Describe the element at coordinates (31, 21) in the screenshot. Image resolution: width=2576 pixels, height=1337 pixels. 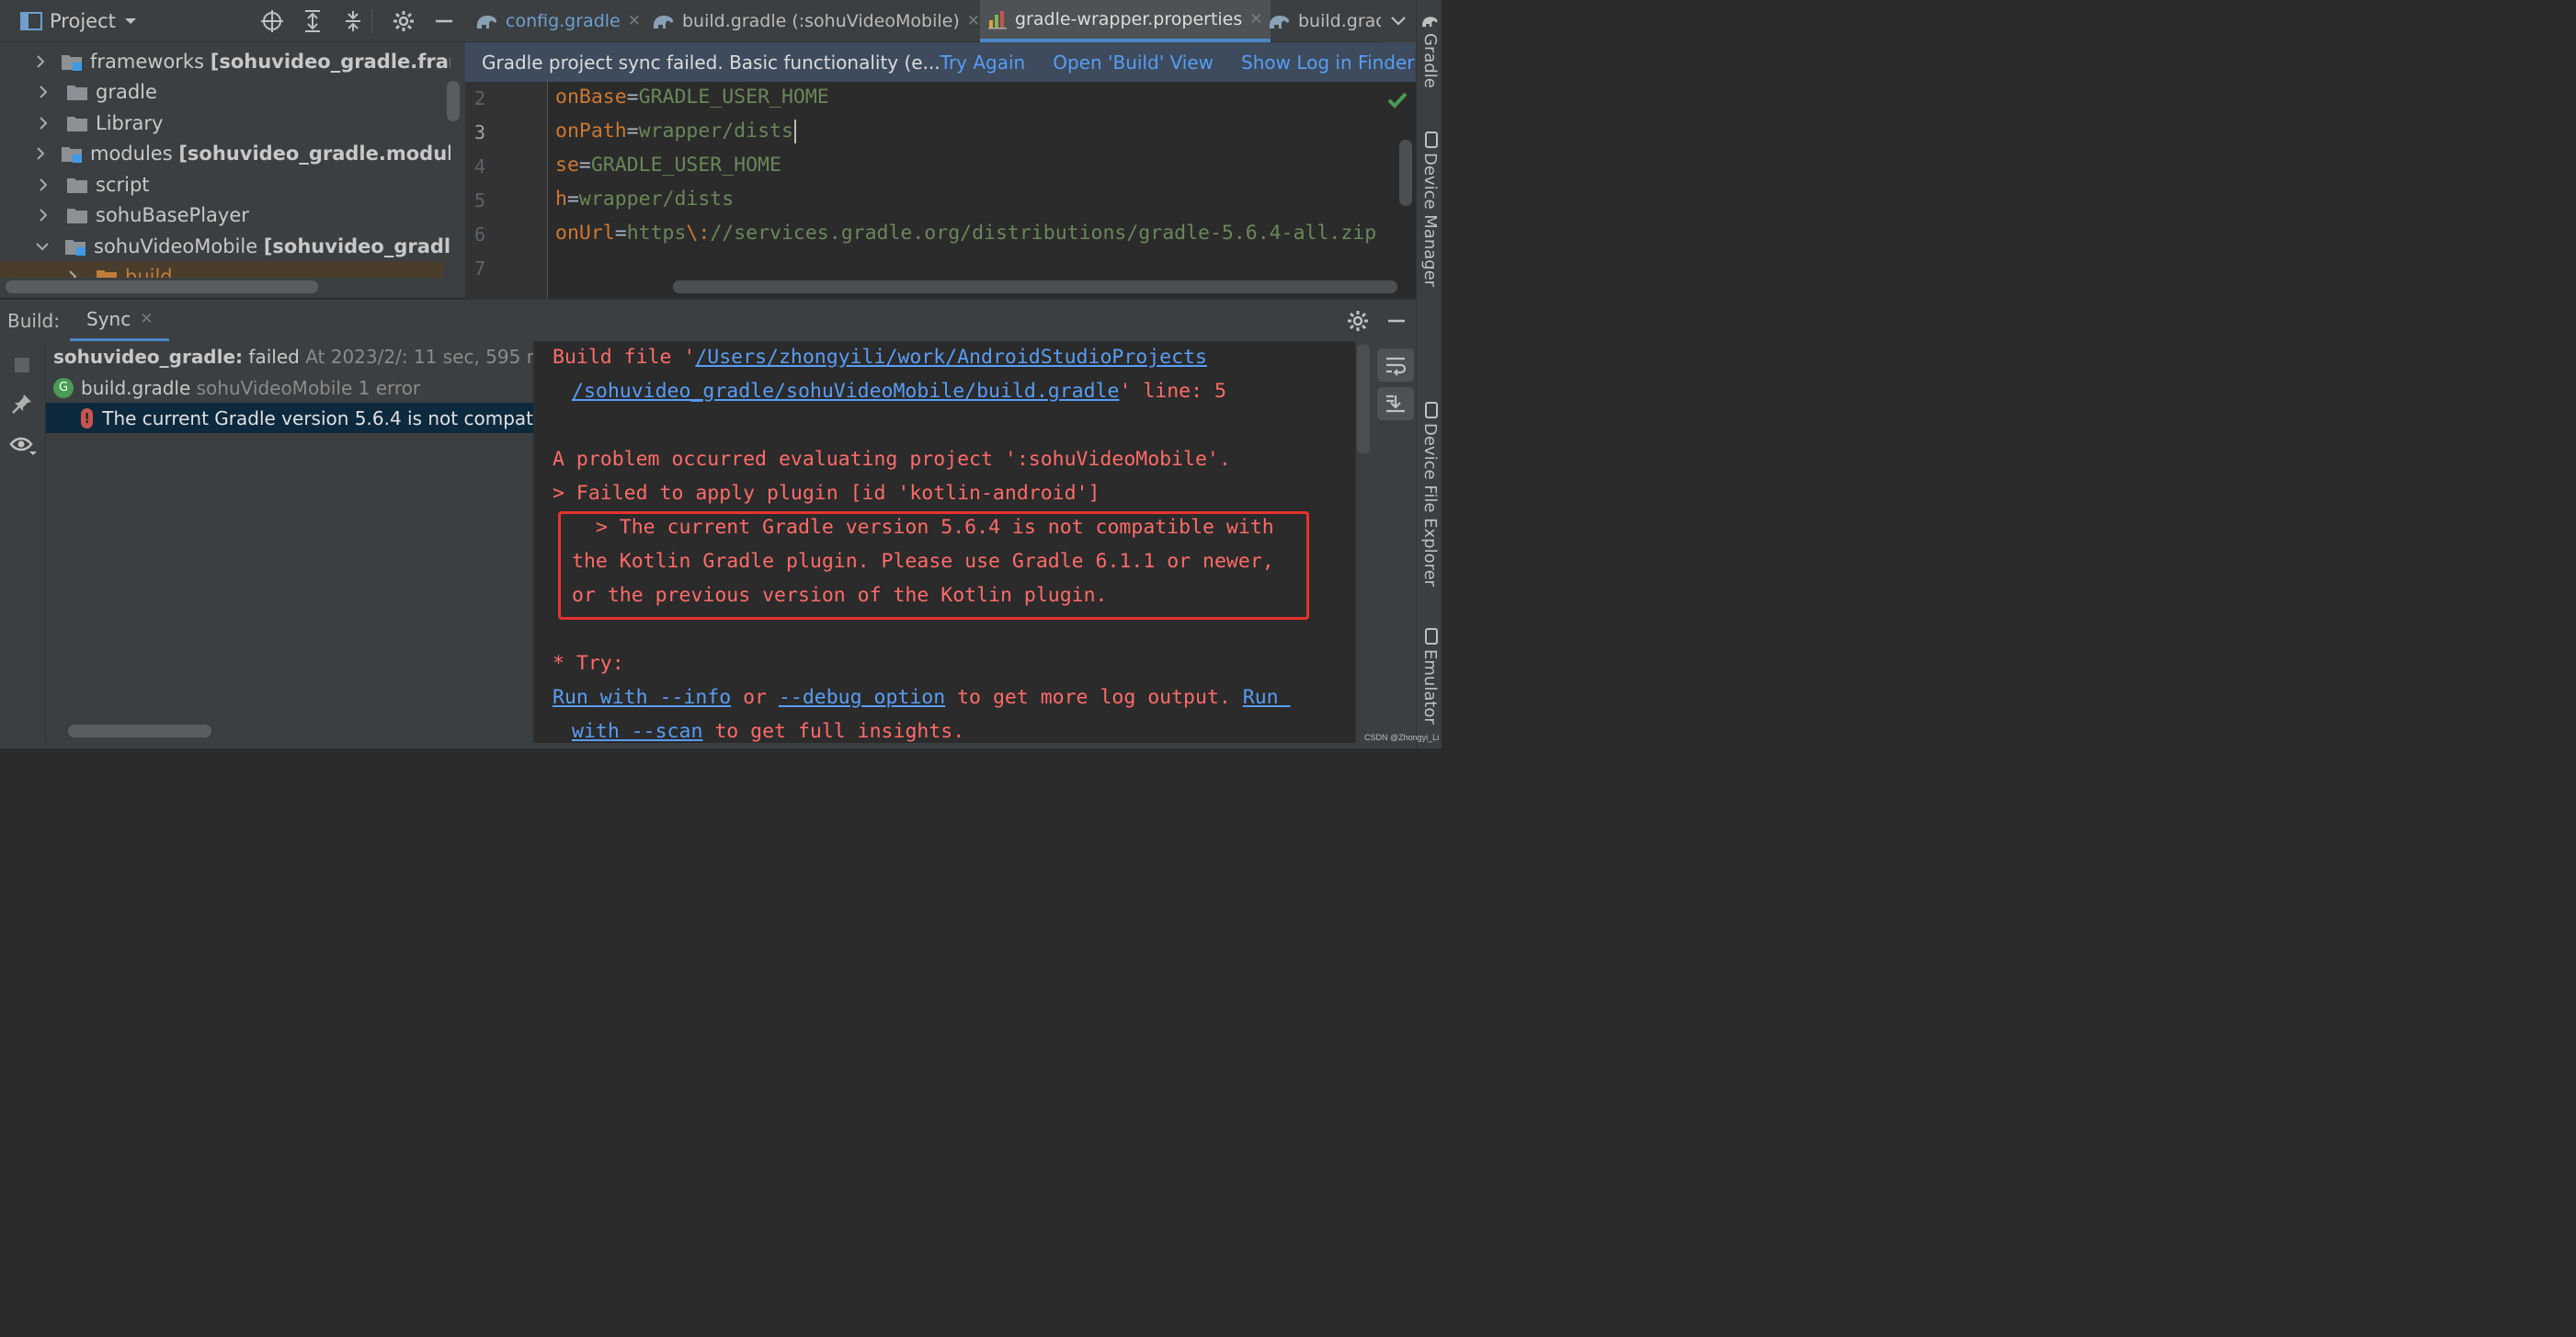
I see `project-window-icon` at that location.